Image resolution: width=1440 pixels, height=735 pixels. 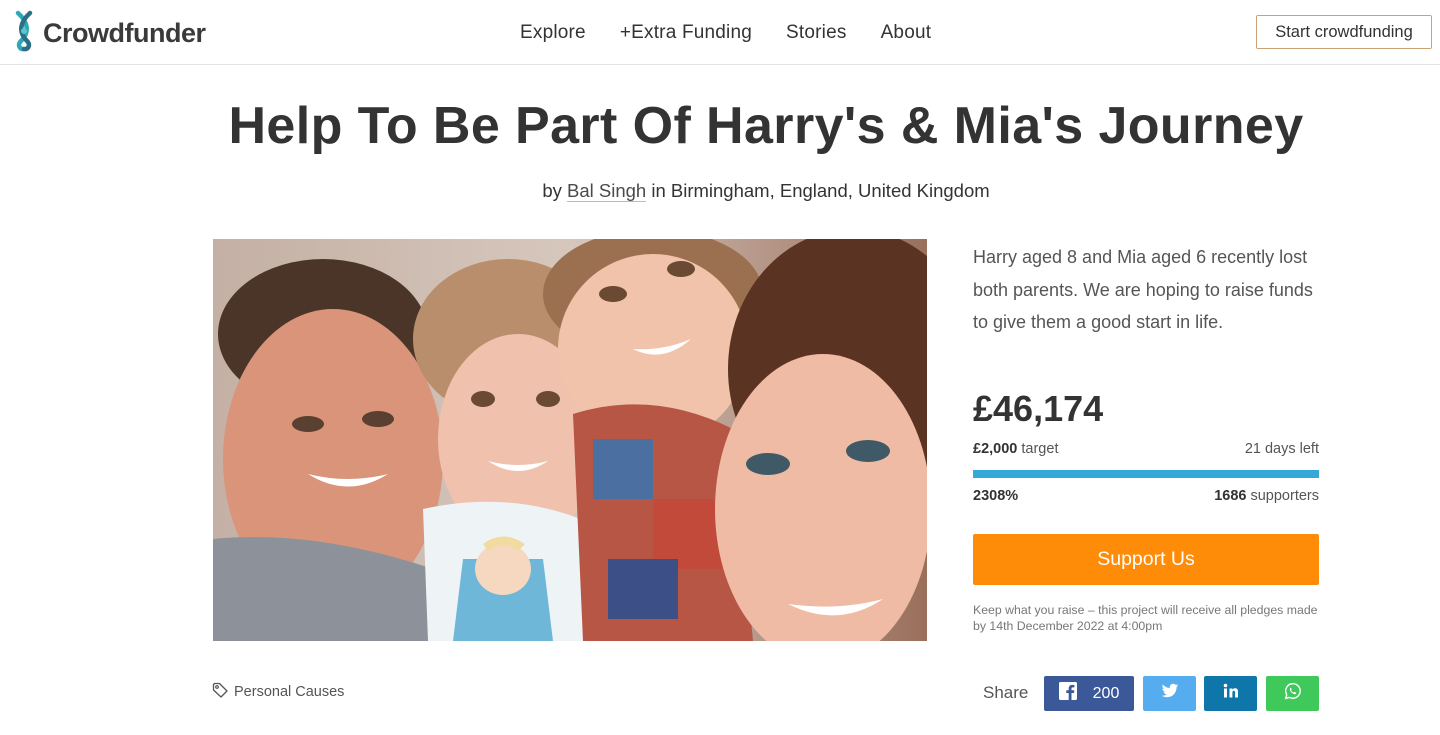 I want to click on share-linkedin-button, so click(x=1230, y=693).